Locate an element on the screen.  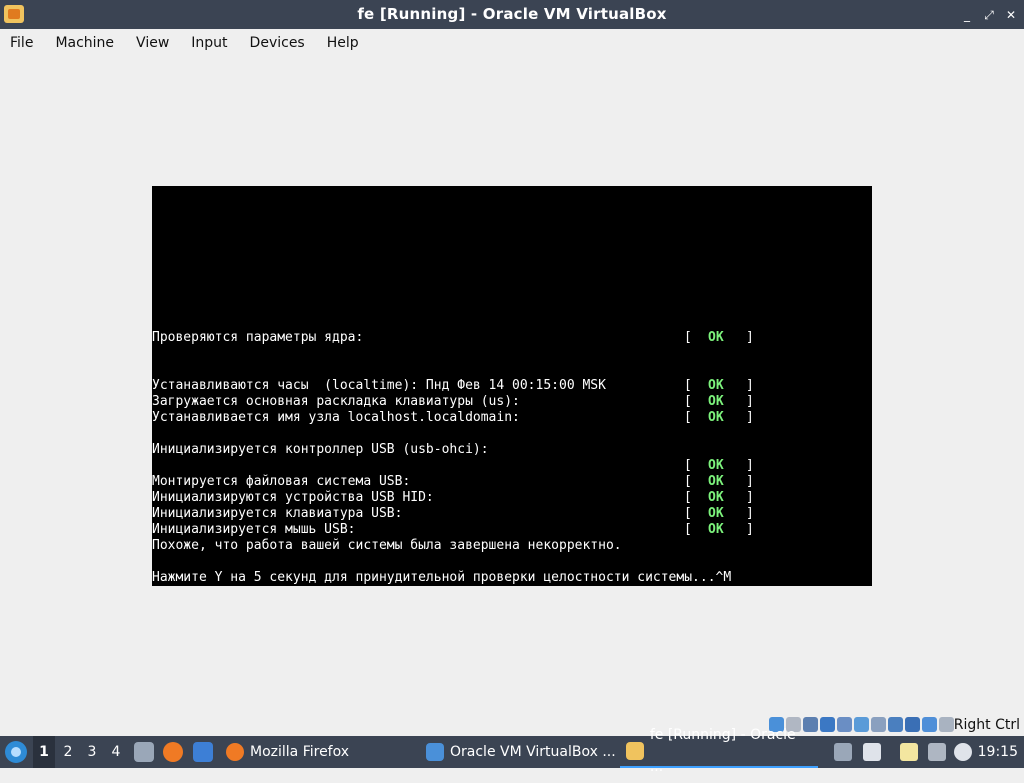
close-button: ✕ is located at coordinates (1011, 15).